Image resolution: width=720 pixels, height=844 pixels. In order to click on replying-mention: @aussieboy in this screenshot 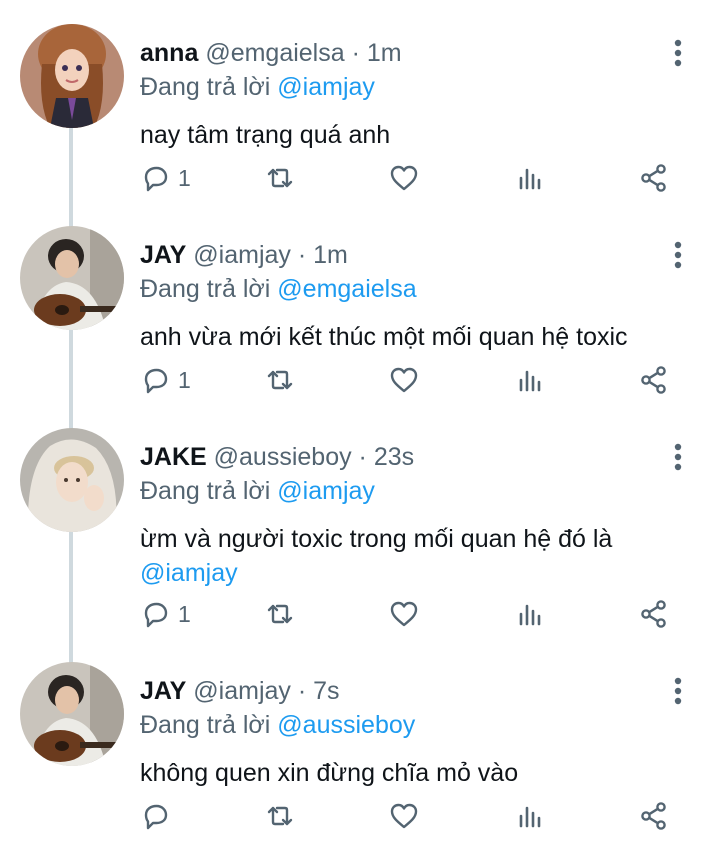, I will do `click(346, 725)`.